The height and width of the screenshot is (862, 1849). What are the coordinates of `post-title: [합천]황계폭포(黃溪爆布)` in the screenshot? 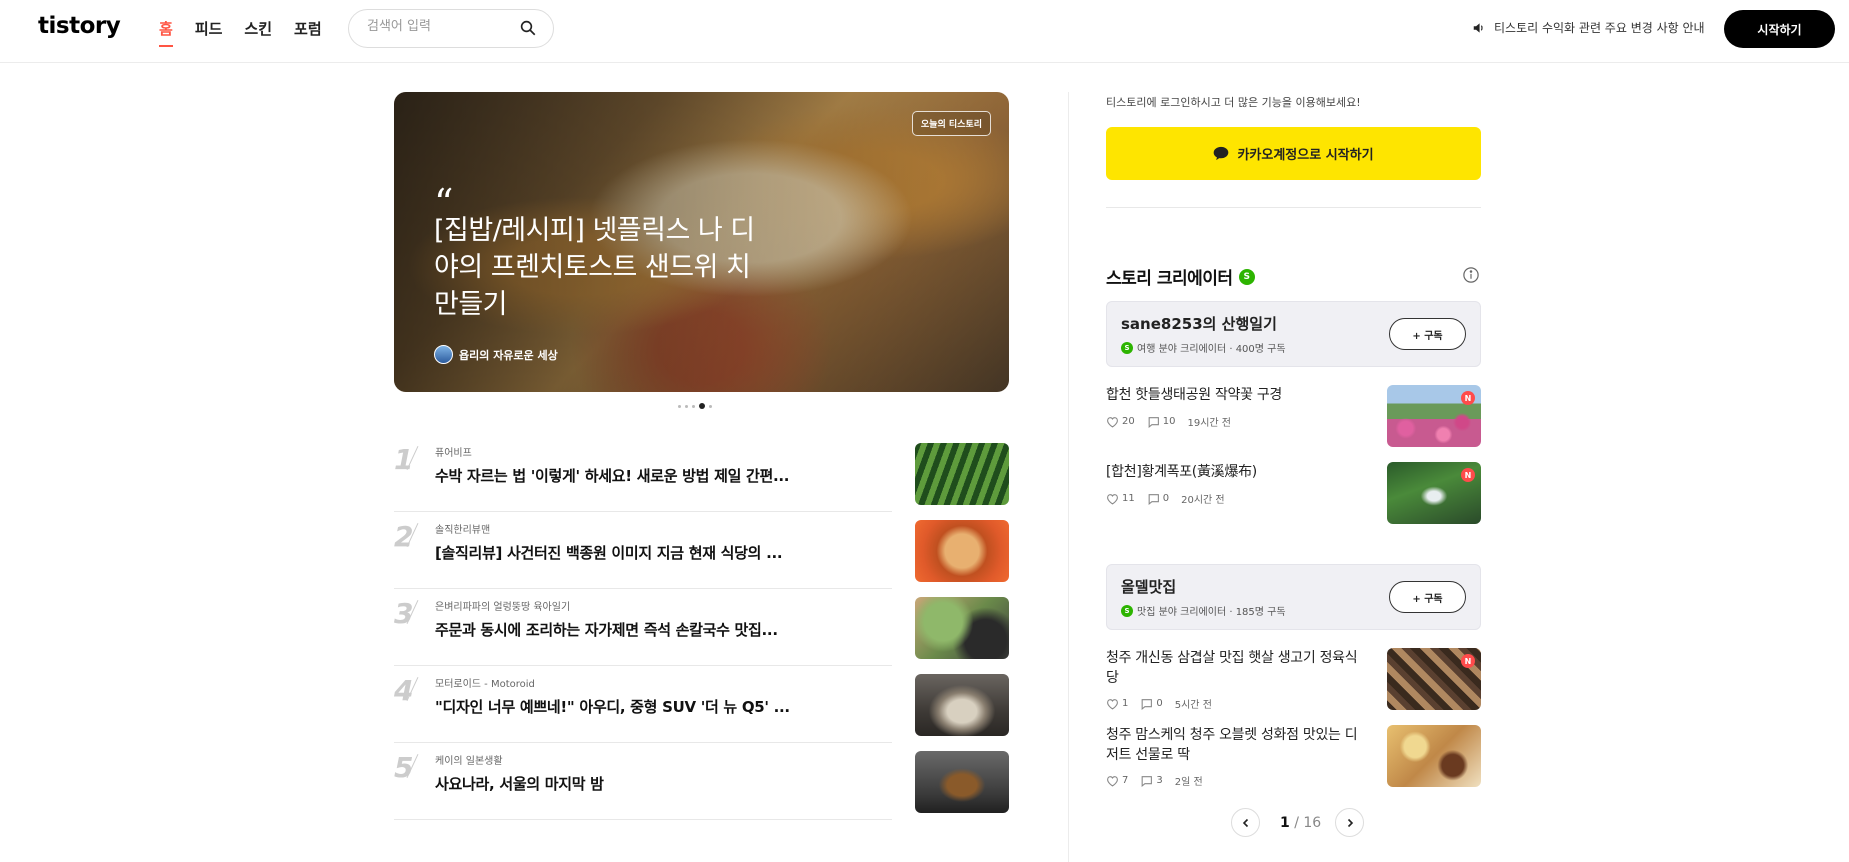 It's located at (1237, 472).